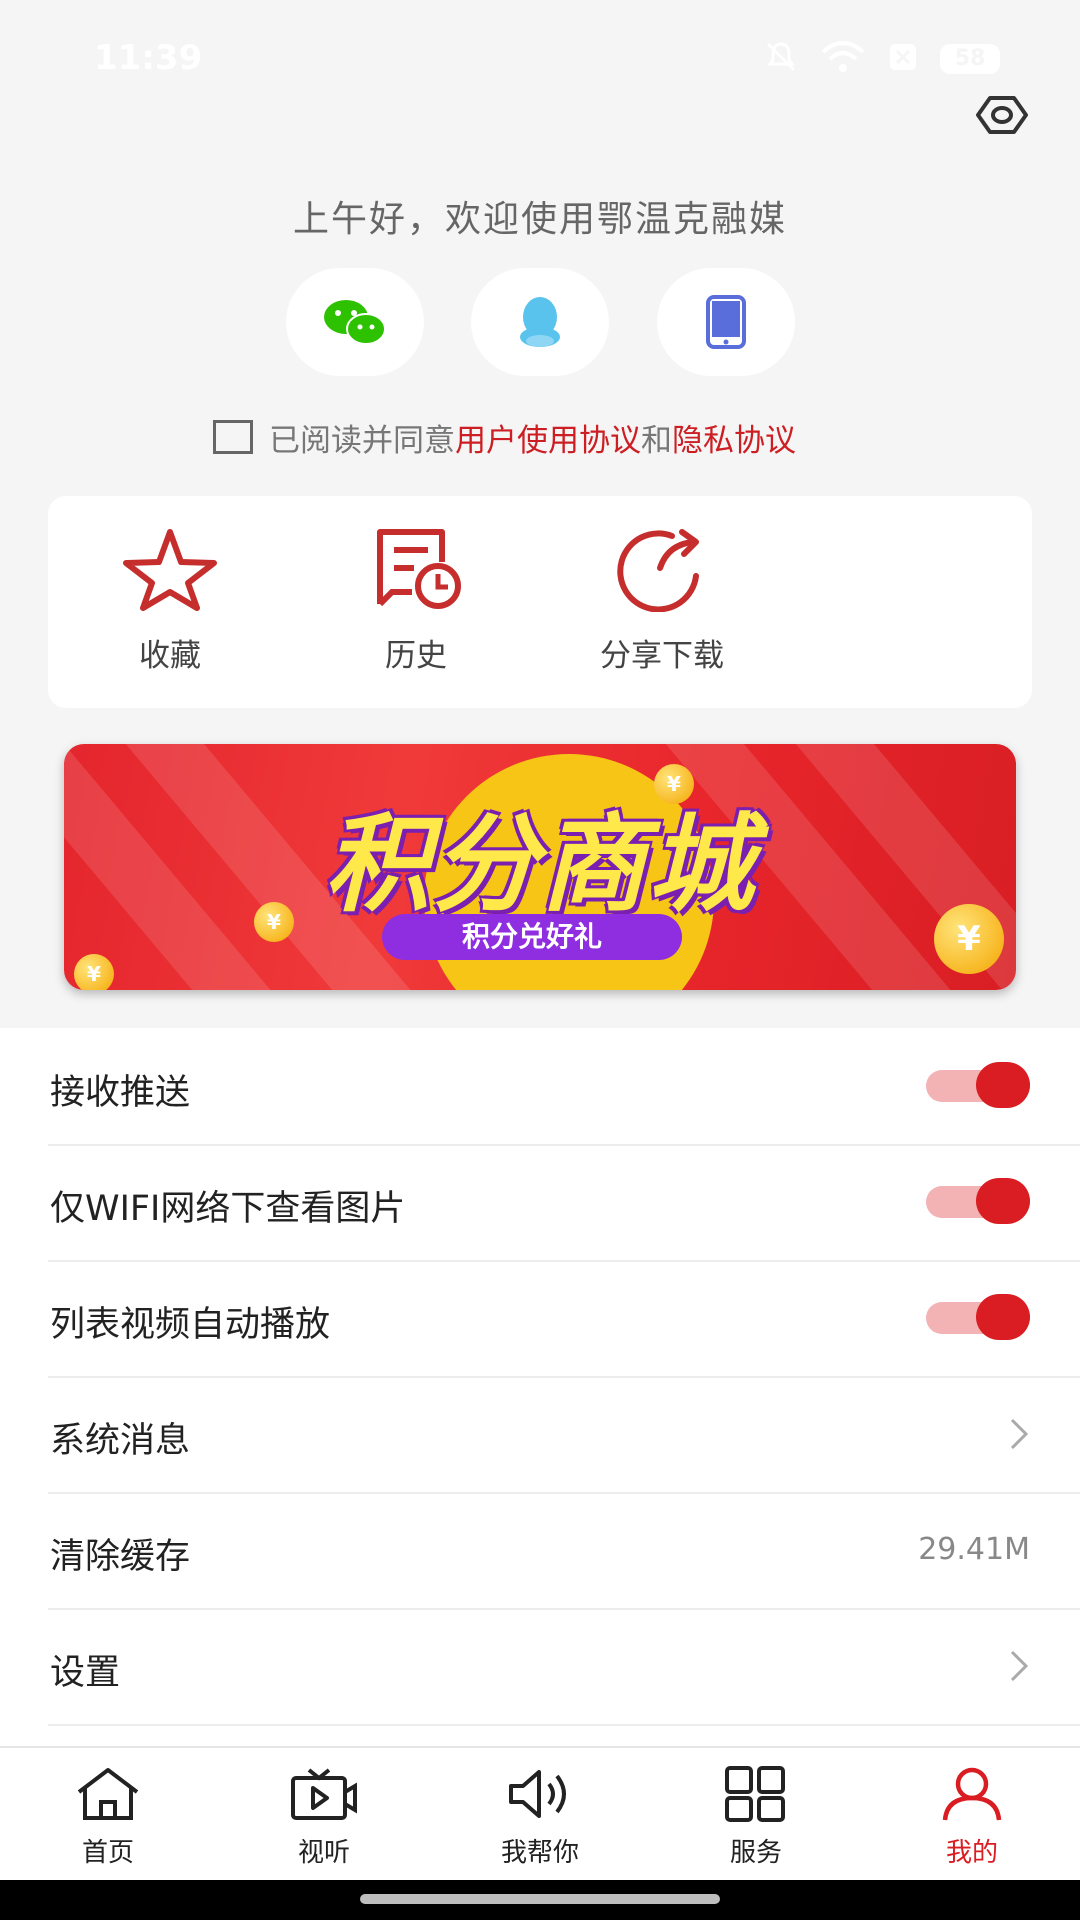  Describe the element at coordinates (843, 59) in the screenshot. I see `wifi-icon` at that location.